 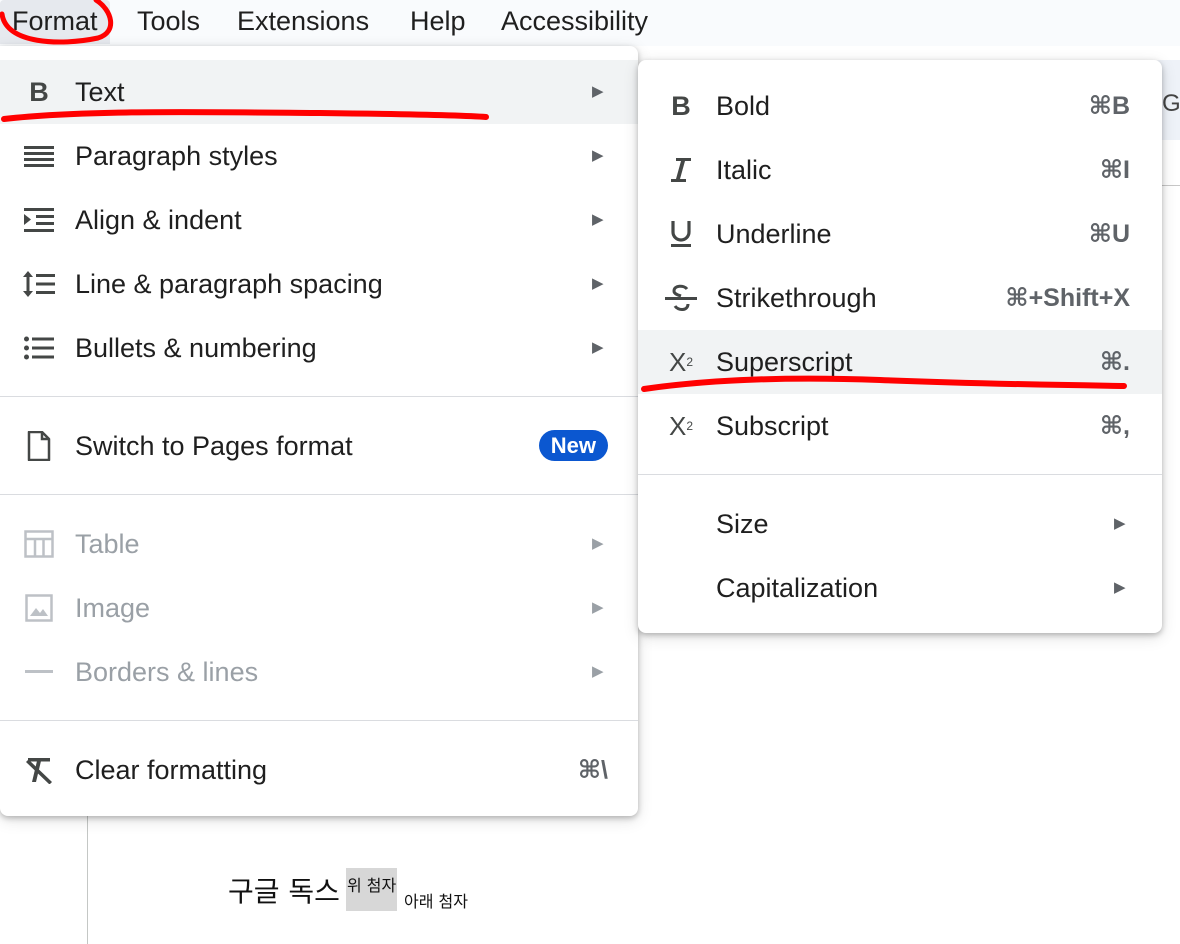 What do you see at coordinates (1170, 185) in the screenshot?
I see `ruler-divider` at bounding box center [1170, 185].